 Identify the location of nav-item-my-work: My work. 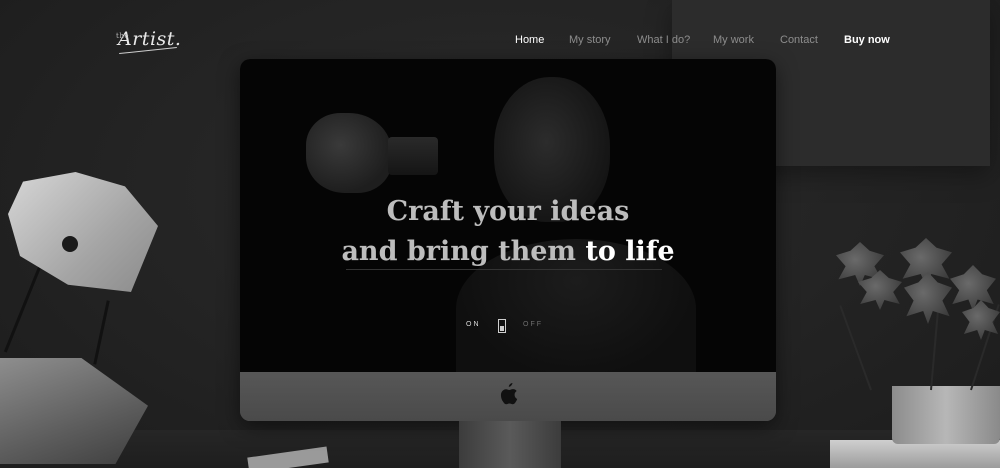
(733, 40).